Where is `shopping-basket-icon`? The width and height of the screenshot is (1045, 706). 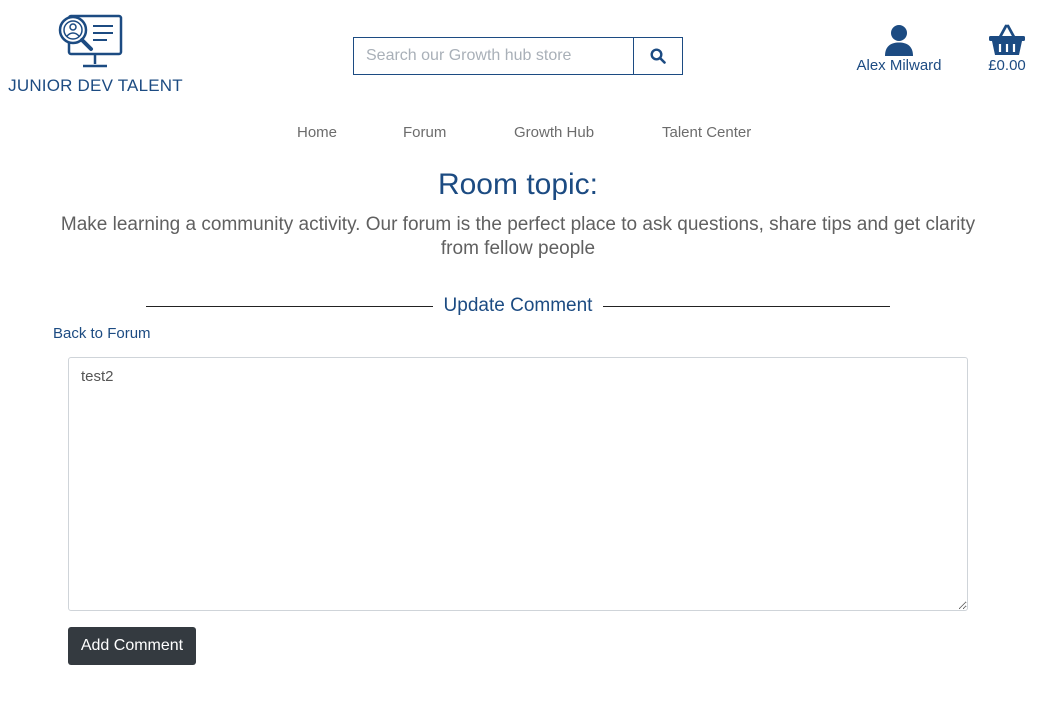 shopping-basket-icon is located at coordinates (1007, 39).